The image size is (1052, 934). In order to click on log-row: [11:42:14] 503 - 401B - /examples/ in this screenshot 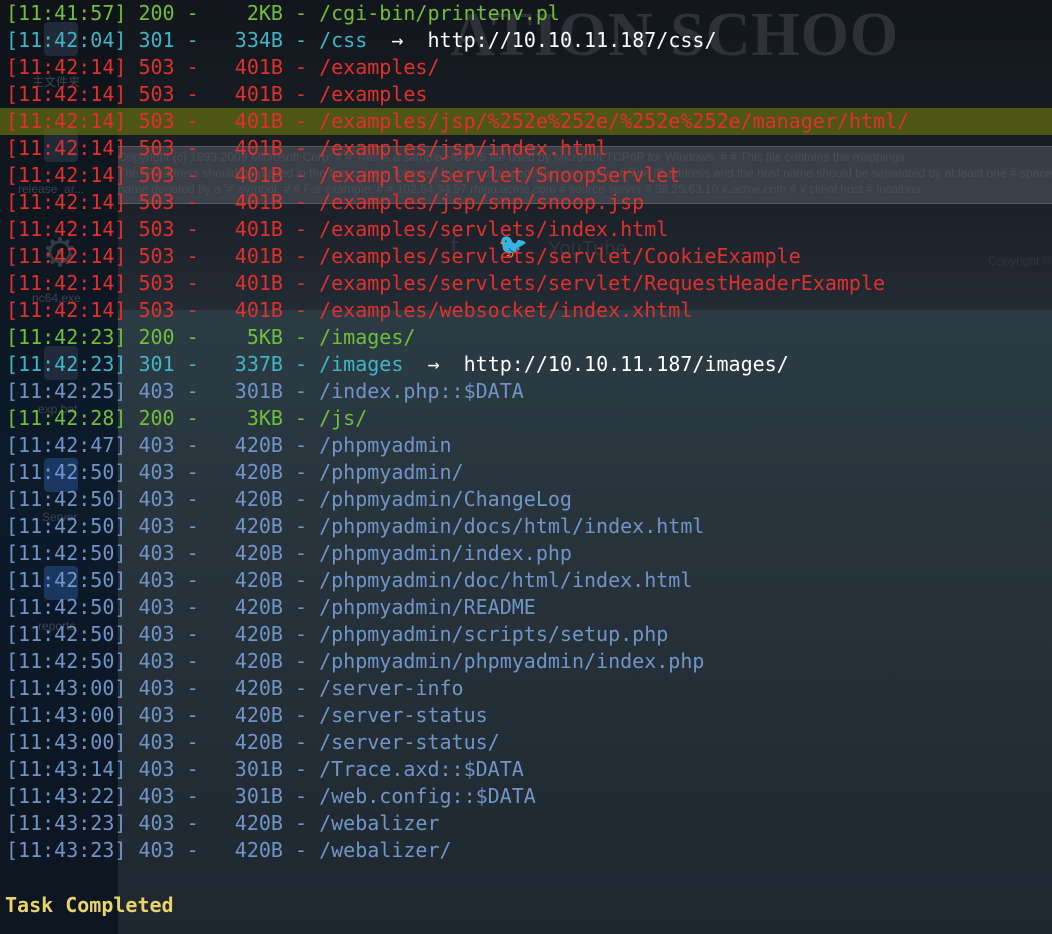, I will do `click(223, 67)`.